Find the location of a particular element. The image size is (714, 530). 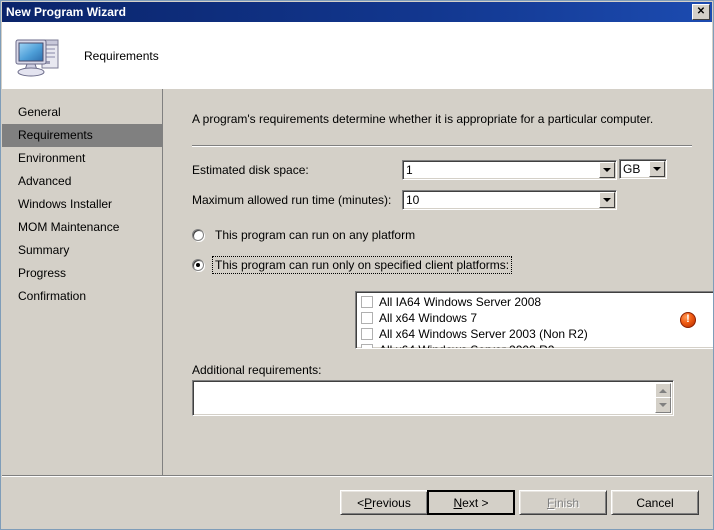

sidebar-item-progress: Progress is located at coordinates (82, 273).